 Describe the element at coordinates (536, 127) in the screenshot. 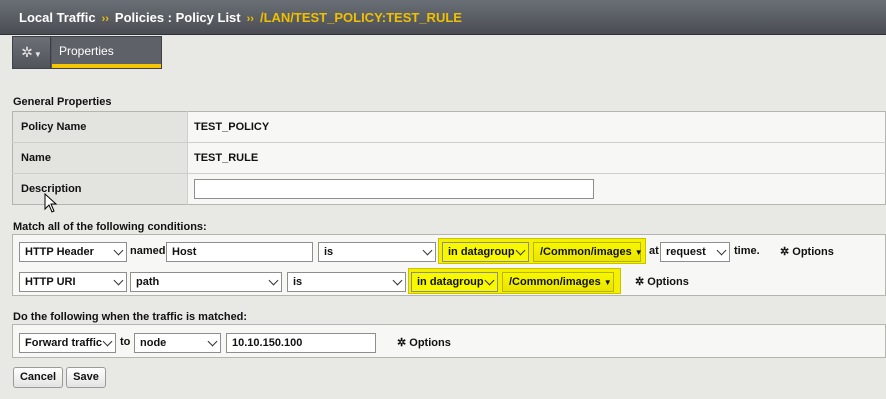

I see `policy-name-value: TEST_POLICY` at that location.